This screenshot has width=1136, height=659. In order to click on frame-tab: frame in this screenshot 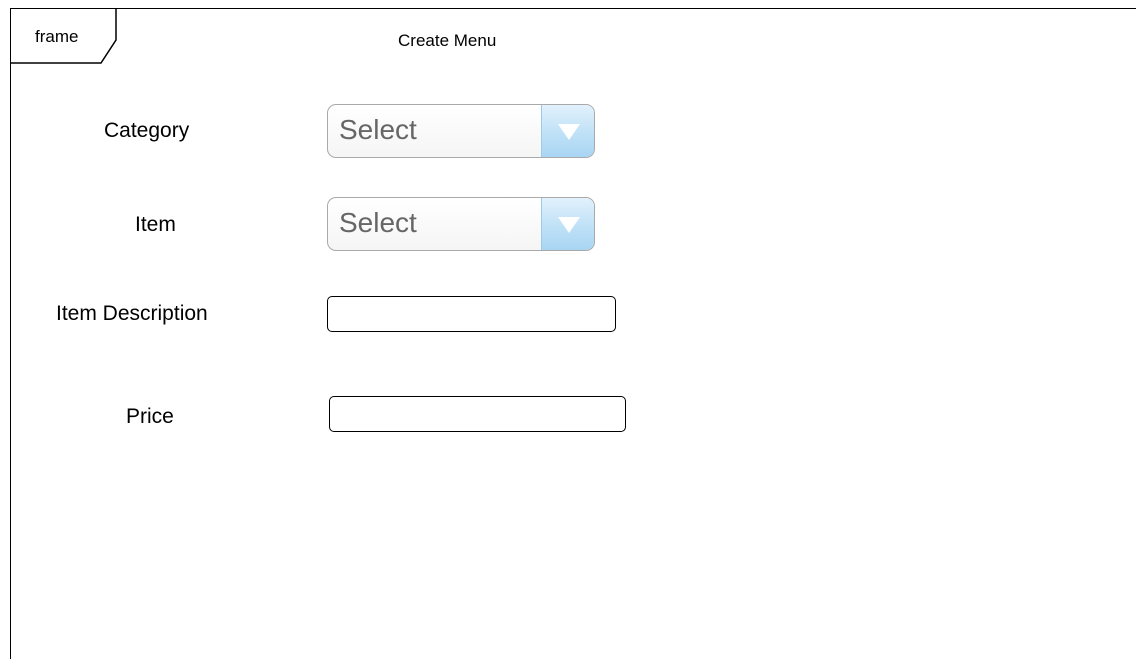, I will do `click(65, 36)`.